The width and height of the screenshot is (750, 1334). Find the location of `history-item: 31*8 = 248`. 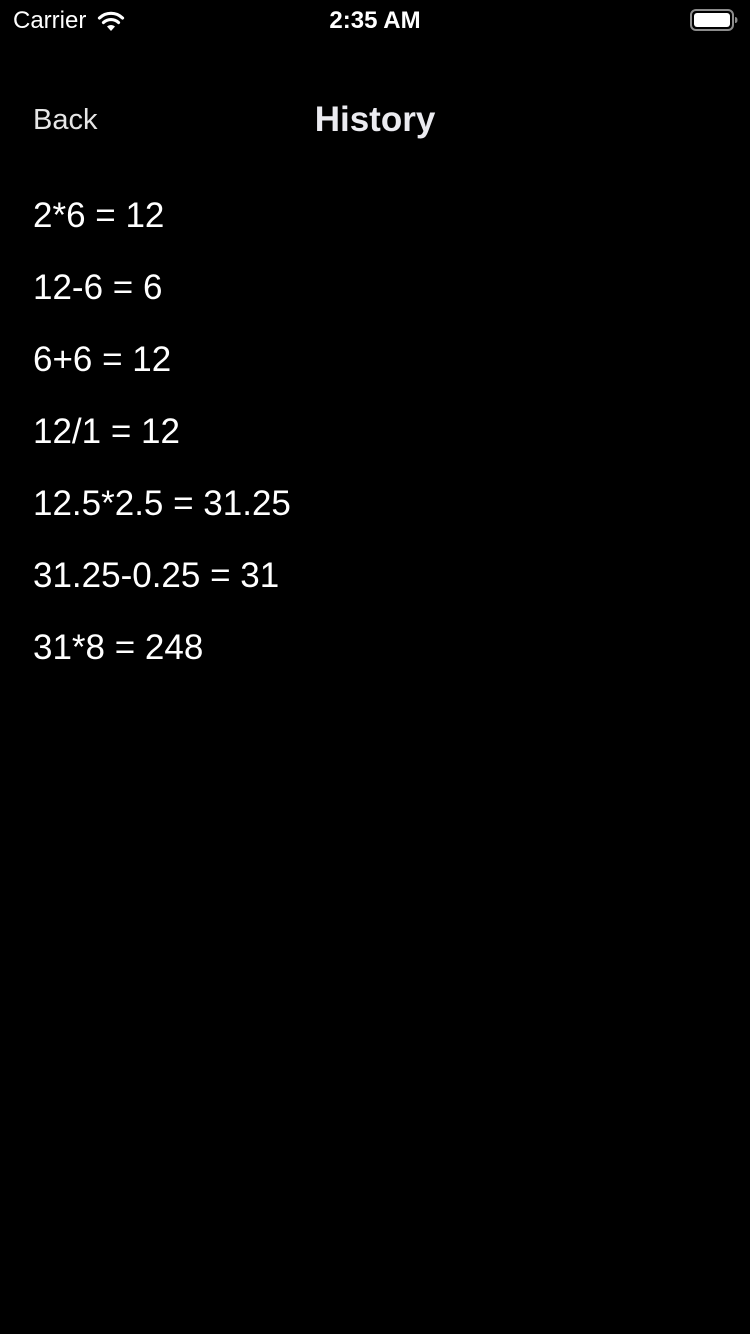

history-item: 31*8 = 248 is located at coordinates (118, 647).